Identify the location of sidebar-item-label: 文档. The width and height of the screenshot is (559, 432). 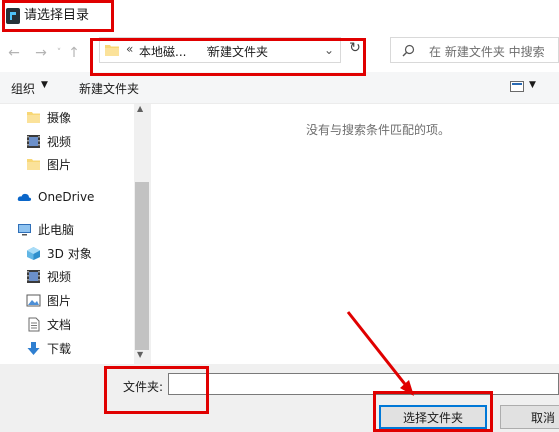
(59, 324).